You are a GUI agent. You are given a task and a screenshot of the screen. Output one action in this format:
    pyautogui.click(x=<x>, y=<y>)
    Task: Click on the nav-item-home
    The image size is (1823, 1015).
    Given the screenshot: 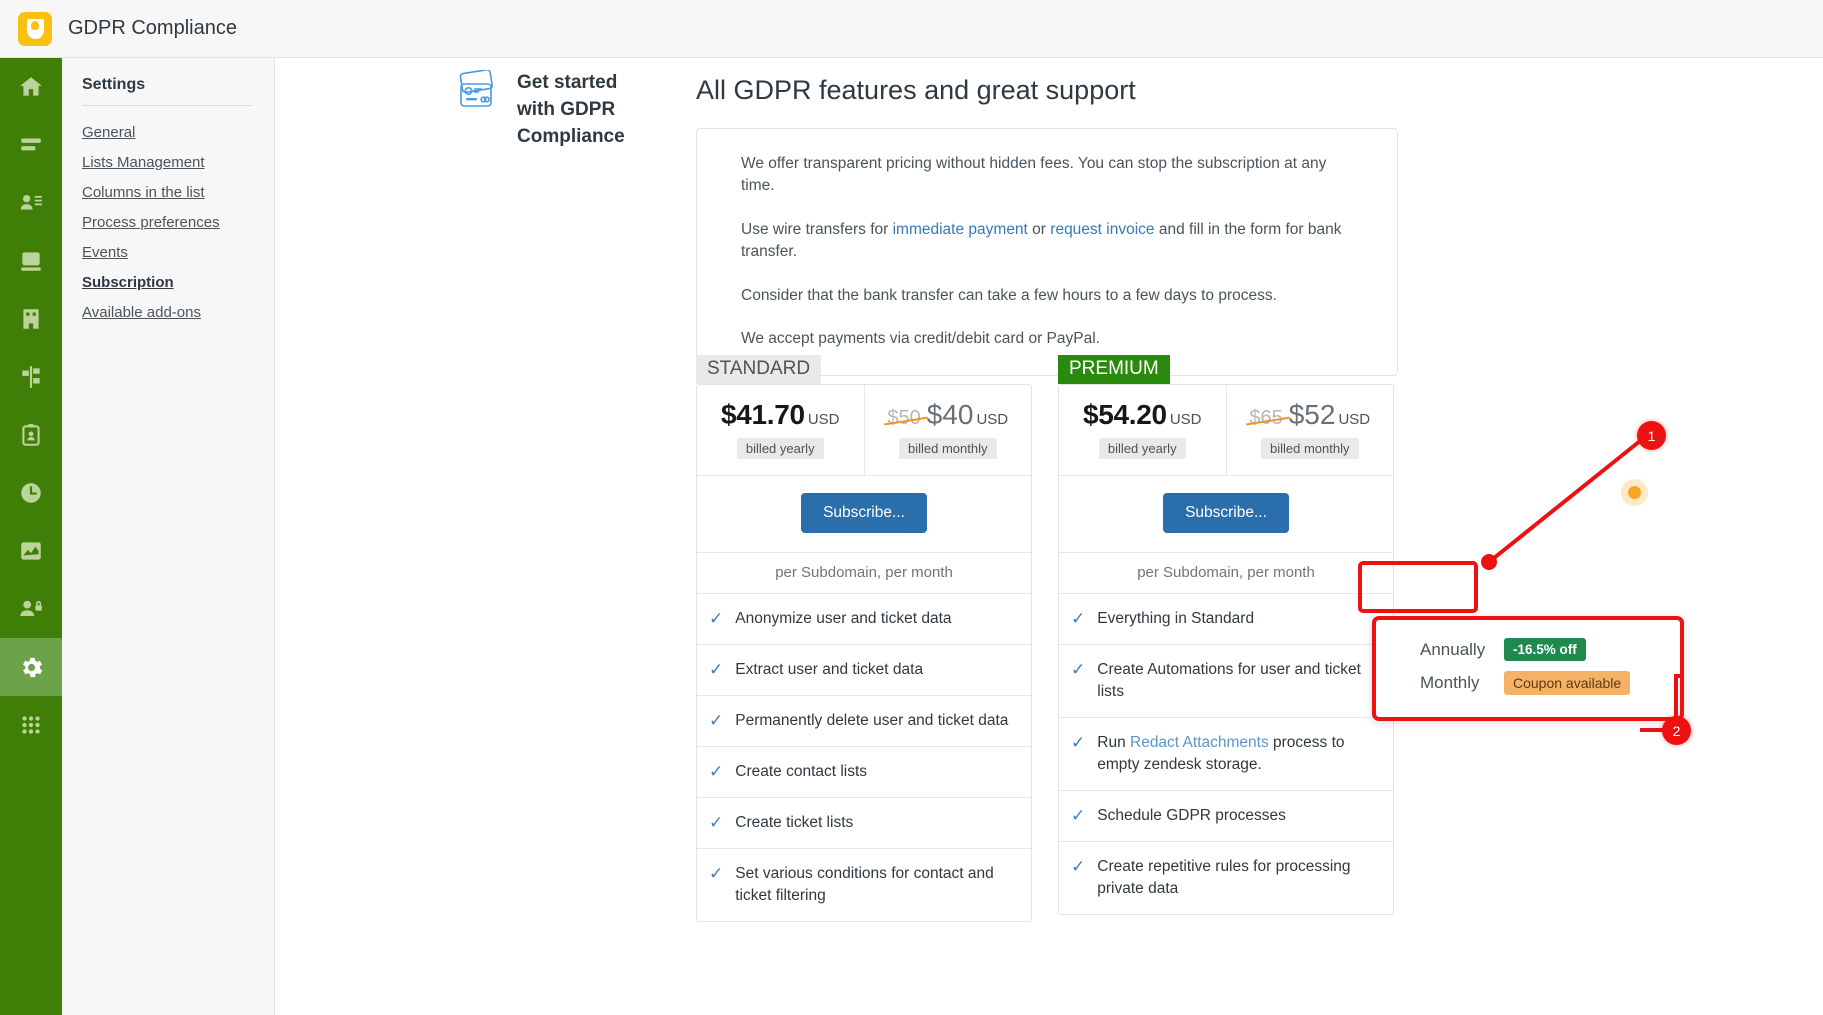 What is the action you would take?
    pyautogui.click(x=31, y=87)
    